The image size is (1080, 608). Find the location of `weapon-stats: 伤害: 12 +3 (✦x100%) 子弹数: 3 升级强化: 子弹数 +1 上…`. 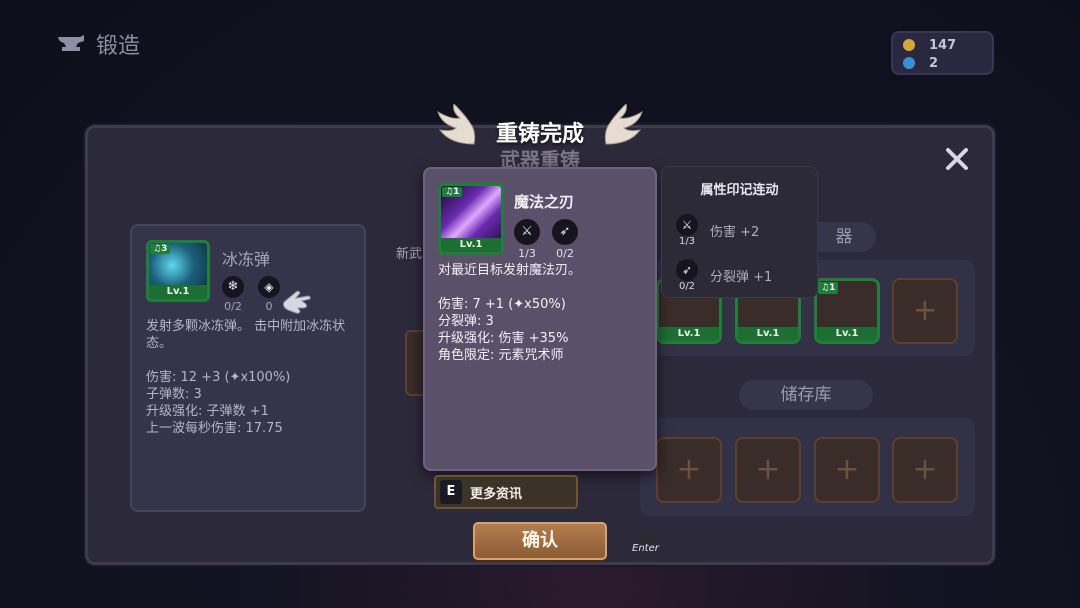

weapon-stats: 伤害: 12 +3 (✦x100%) 子弹数: 3 升级强化: 子弹数 +1 上… is located at coordinates (248, 403).